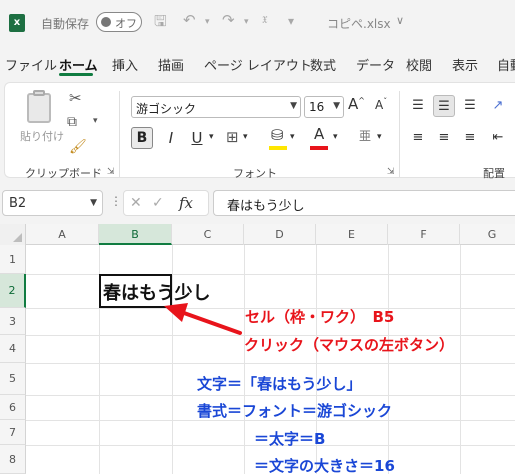 The image size is (515, 474). What do you see at coordinates (135, 234) in the screenshot?
I see `column-header-b: B` at bounding box center [135, 234].